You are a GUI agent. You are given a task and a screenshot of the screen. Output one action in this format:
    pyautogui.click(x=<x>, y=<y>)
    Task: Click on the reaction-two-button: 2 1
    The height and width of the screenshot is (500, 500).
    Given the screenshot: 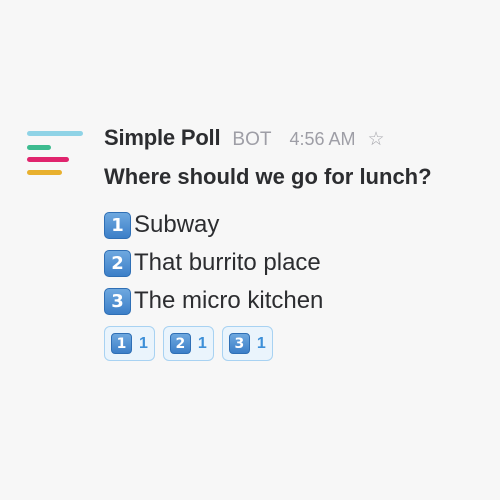 What is the action you would take?
    pyautogui.click(x=188, y=343)
    